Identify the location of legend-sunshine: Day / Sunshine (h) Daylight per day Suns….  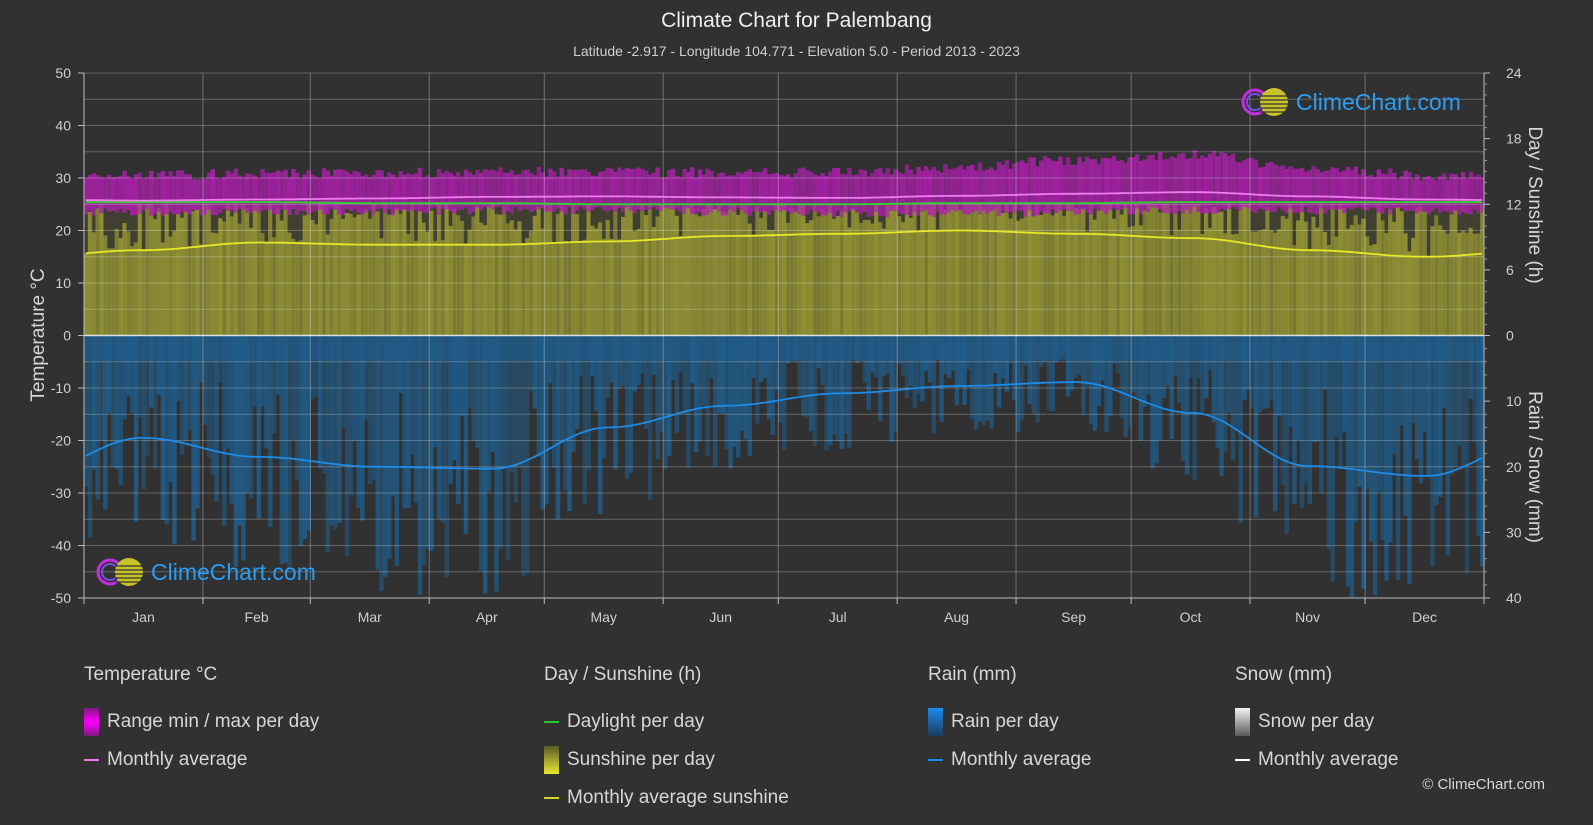
(666, 740).